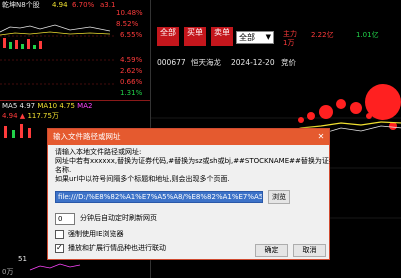 This screenshot has width=401, height=278. I want to click on current-price: 4.94, so click(60, 5).